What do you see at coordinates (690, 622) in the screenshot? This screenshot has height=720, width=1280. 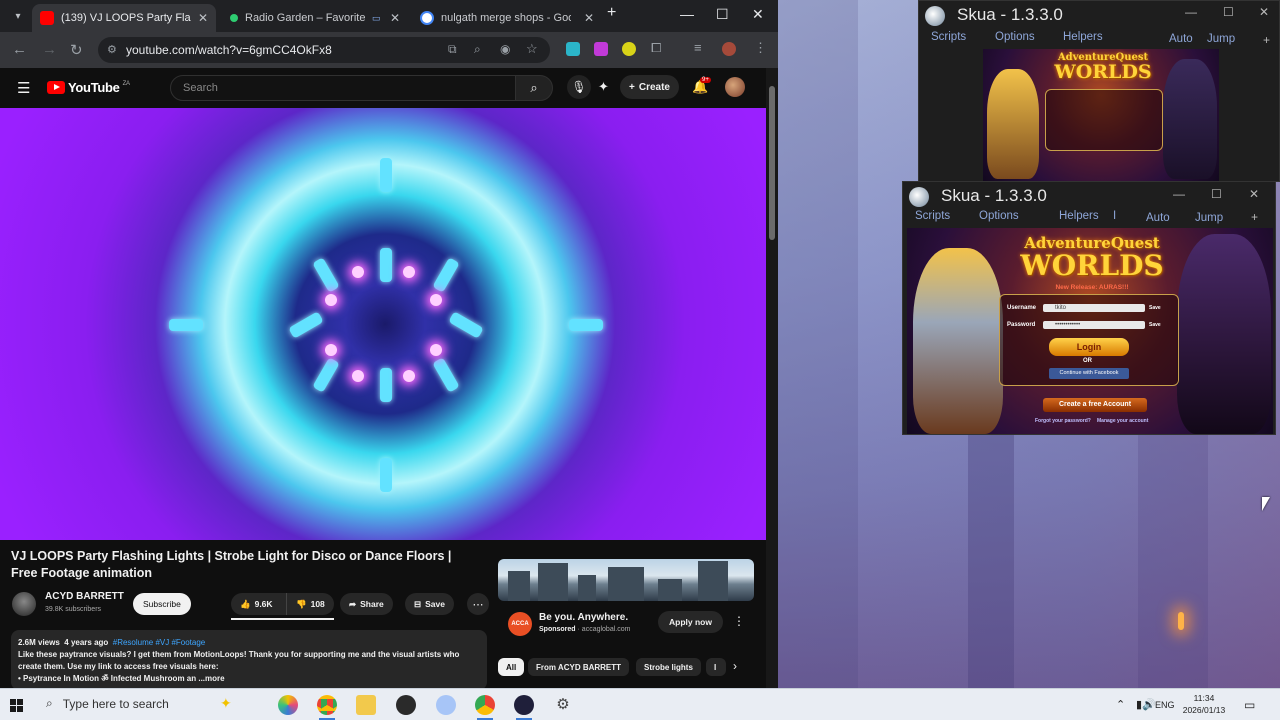 I see `apply-now-button: Apply now` at bounding box center [690, 622].